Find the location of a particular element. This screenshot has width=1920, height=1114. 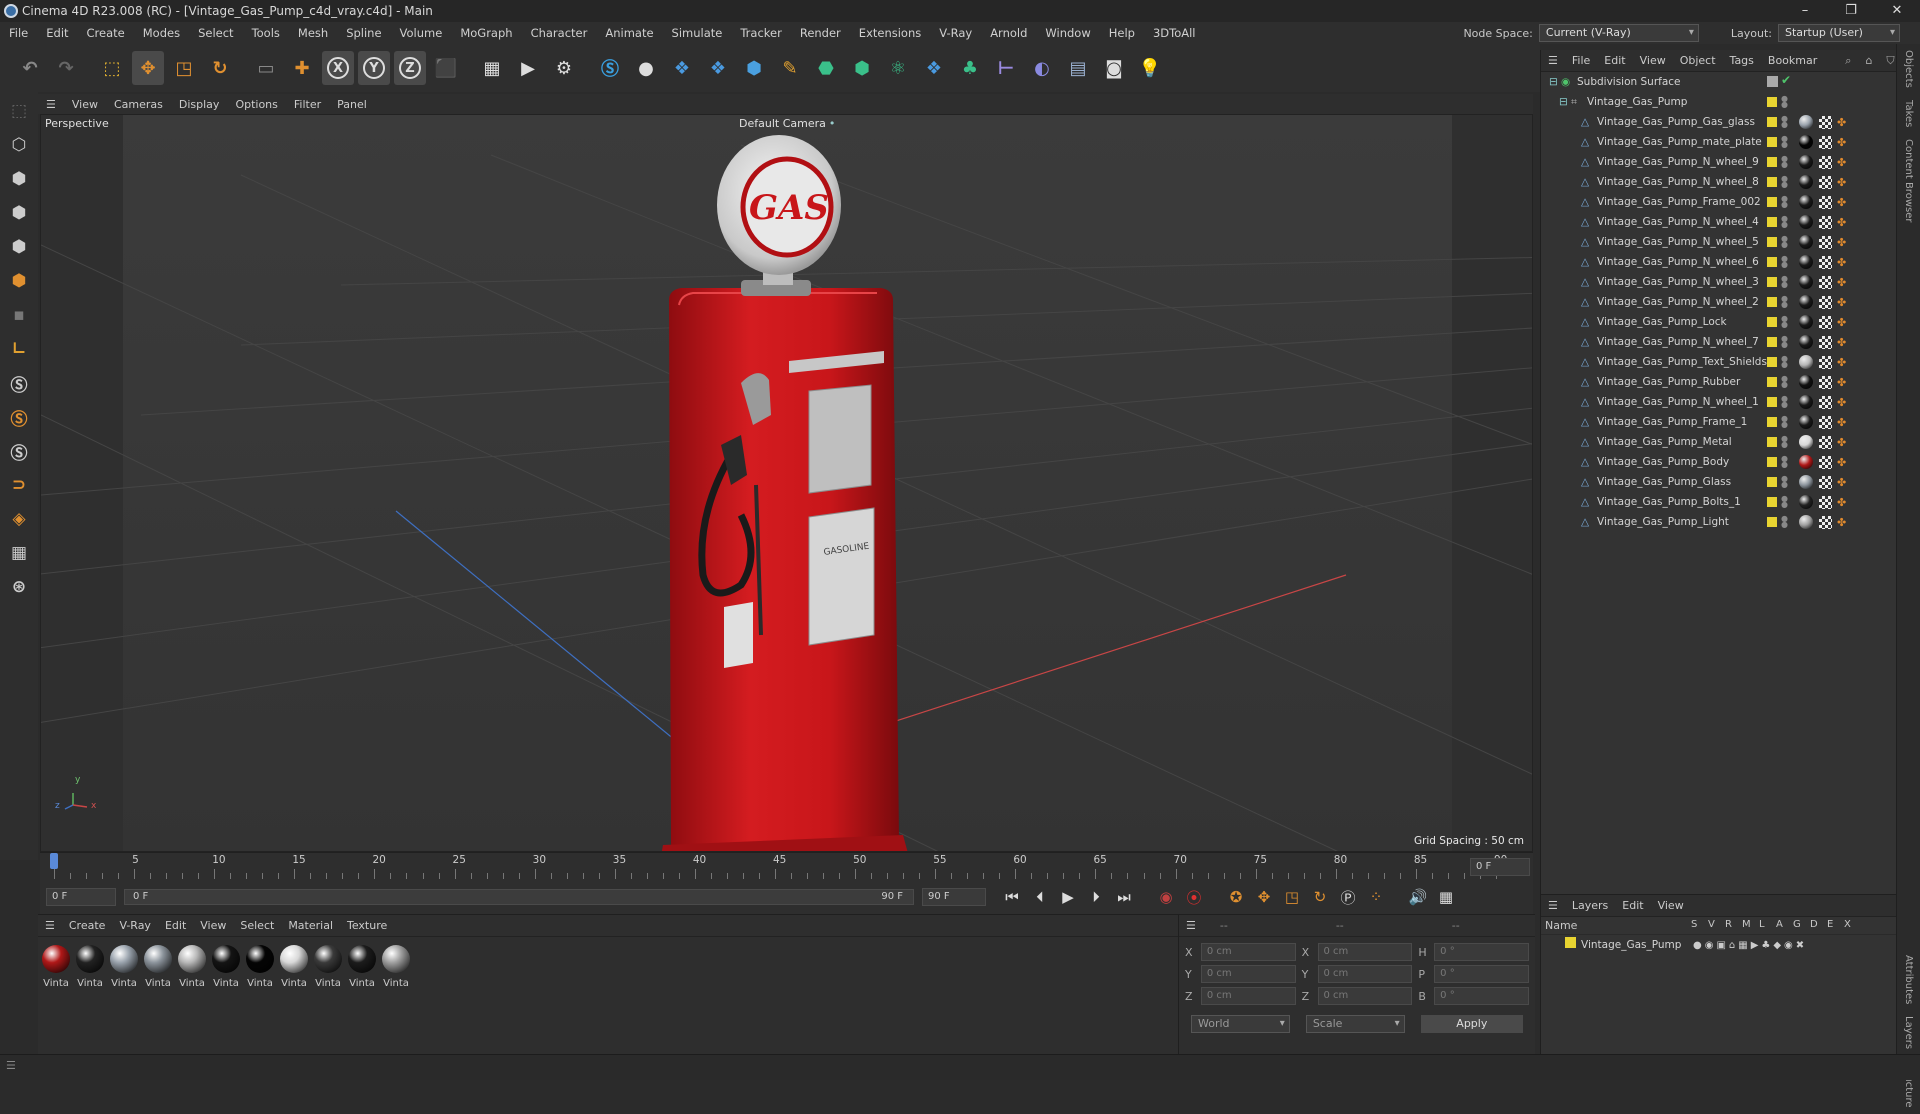

coordinate-system-select: World is located at coordinates (1240, 1024).